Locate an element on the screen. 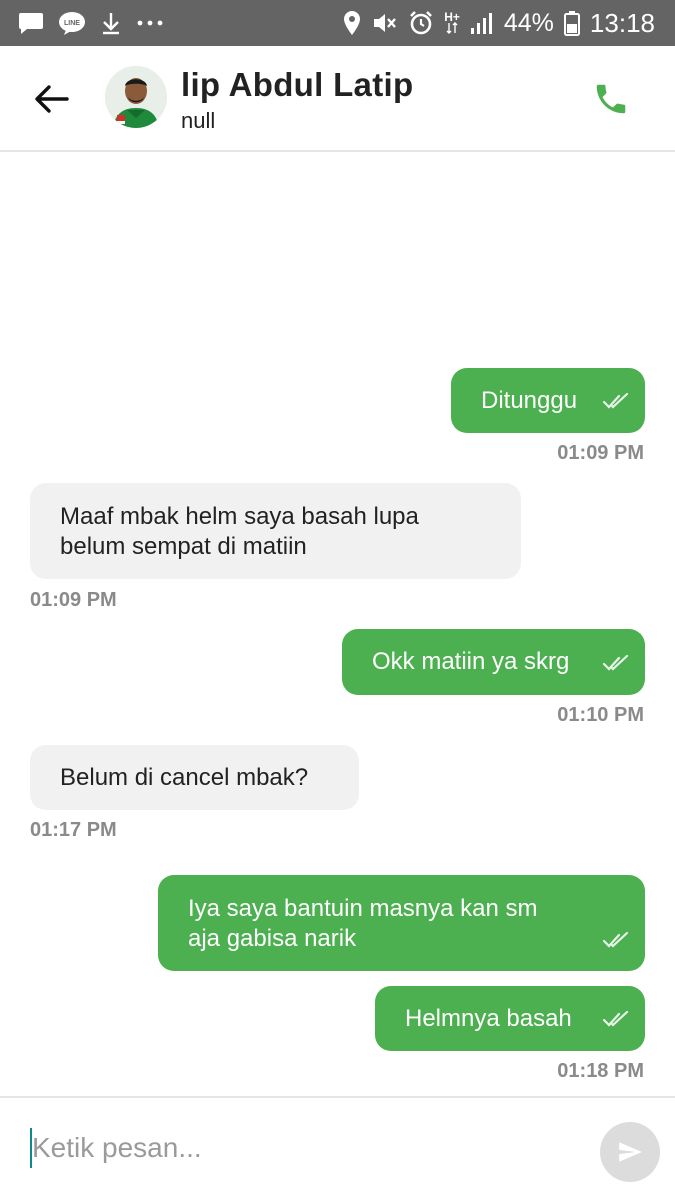  clock: 13:18 is located at coordinates (622, 22).